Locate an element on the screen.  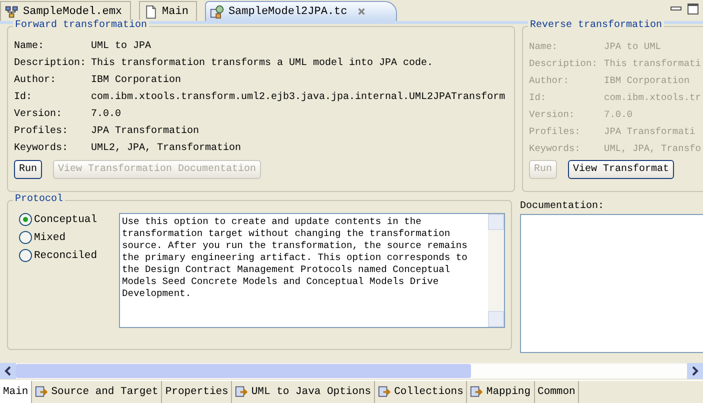
page-tab: UML to Java Options is located at coordinates (304, 392).